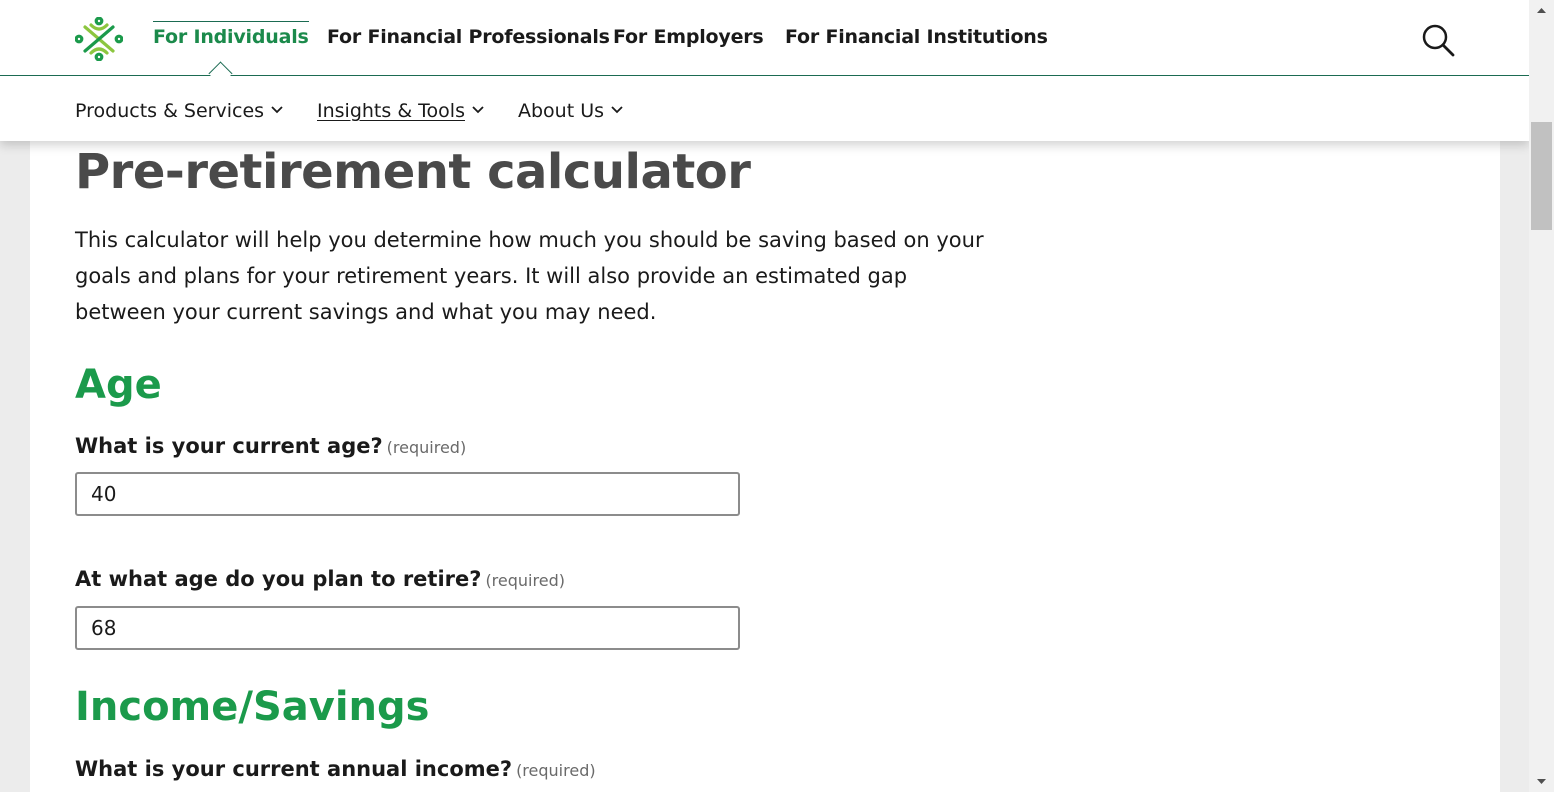 Image resolution: width=1554 pixels, height=792 pixels. I want to click on field-label-text: What is your current annual income?, so click(294, 769).